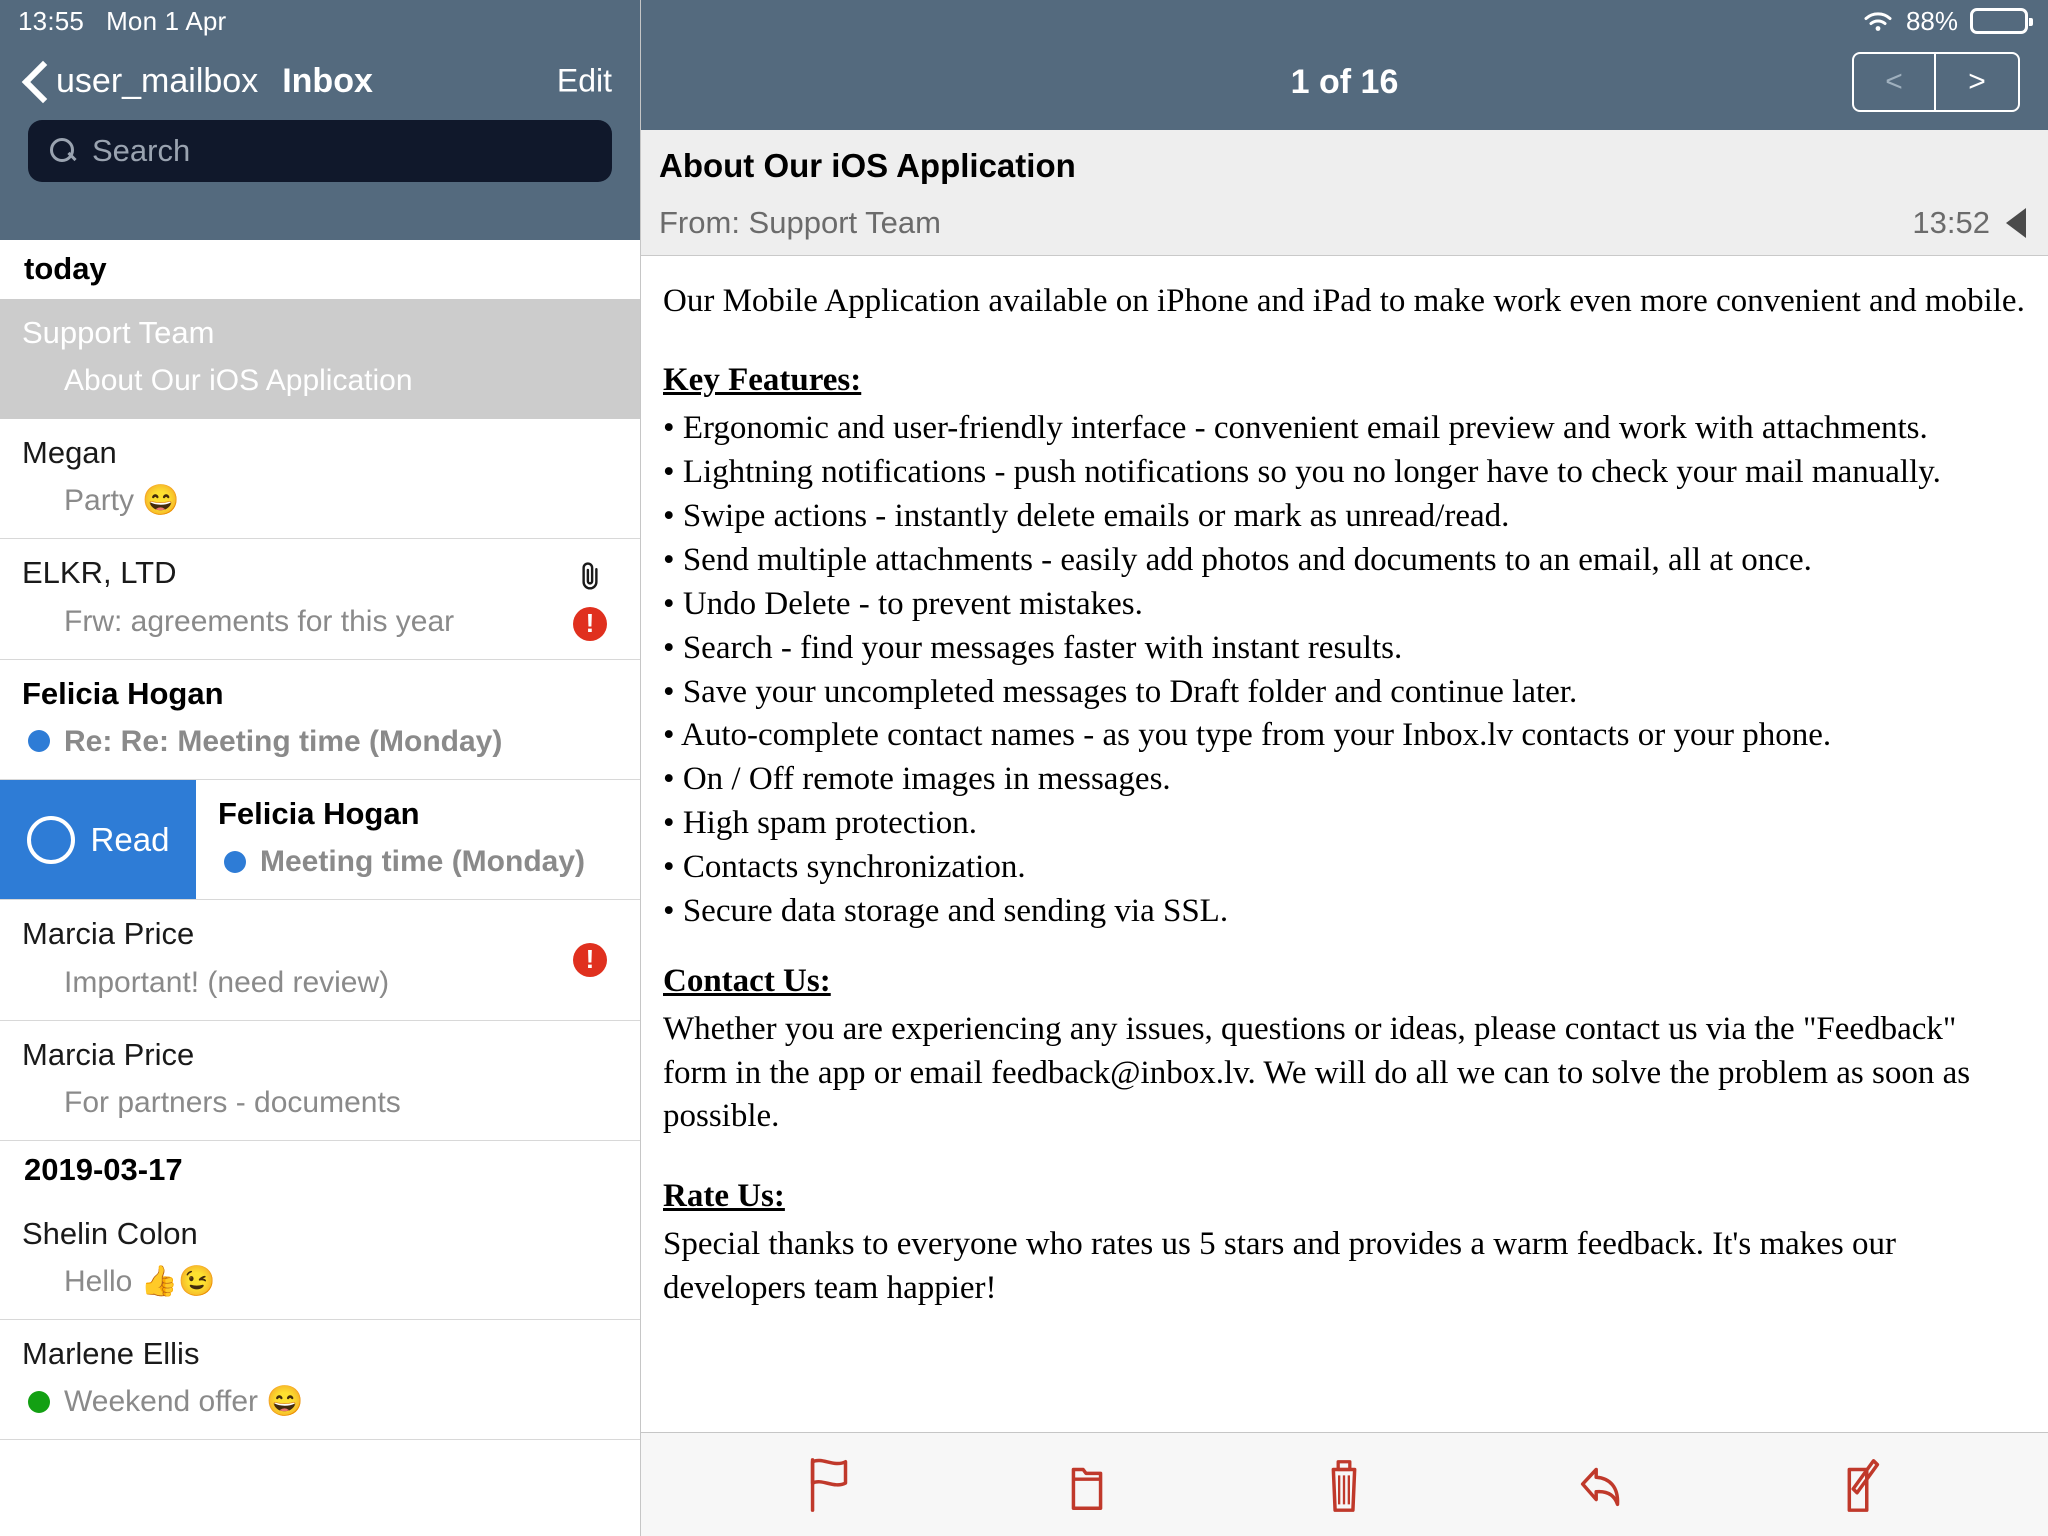  Describe the element at coordinates (320, 960) in the screenshot. I see `list-item: Marcia Price Important! (need review) !` at that location.